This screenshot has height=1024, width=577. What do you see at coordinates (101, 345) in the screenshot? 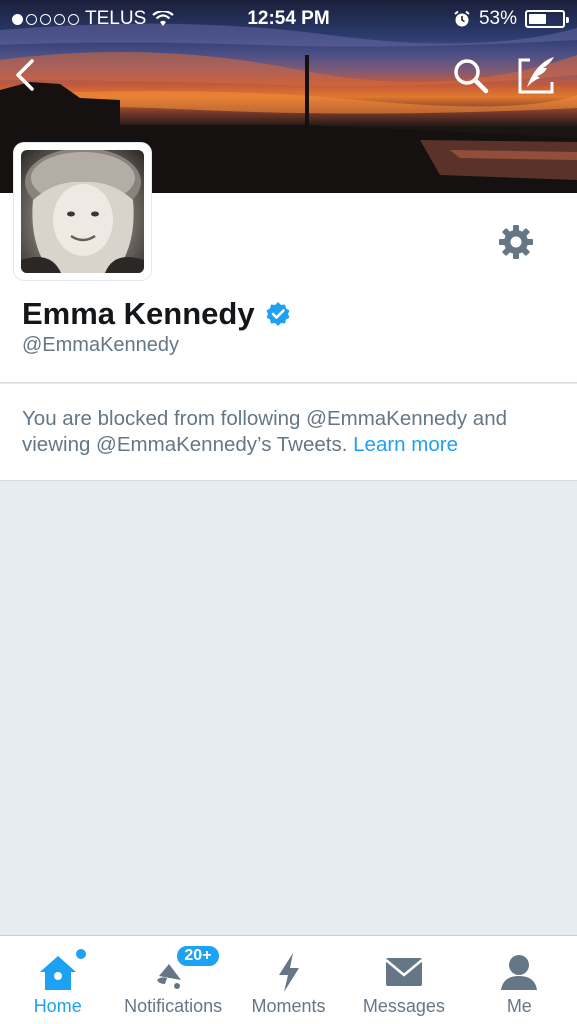
I see `profile-handle: @EmmaKennedy` at bounding box center [101, 345].